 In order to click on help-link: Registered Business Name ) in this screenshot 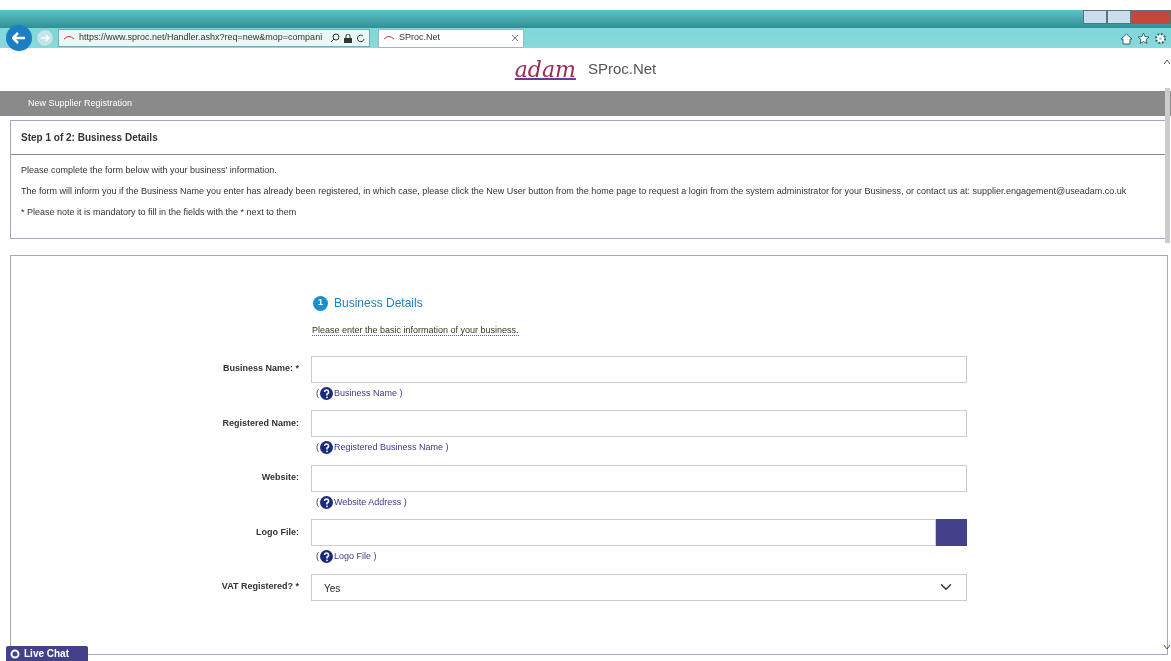, I will do `click(391, 448)`.